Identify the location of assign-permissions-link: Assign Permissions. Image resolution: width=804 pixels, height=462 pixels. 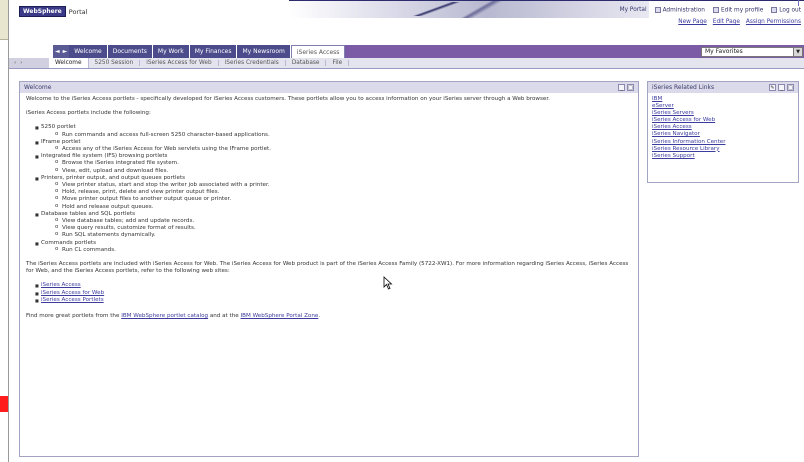
(773, 22).